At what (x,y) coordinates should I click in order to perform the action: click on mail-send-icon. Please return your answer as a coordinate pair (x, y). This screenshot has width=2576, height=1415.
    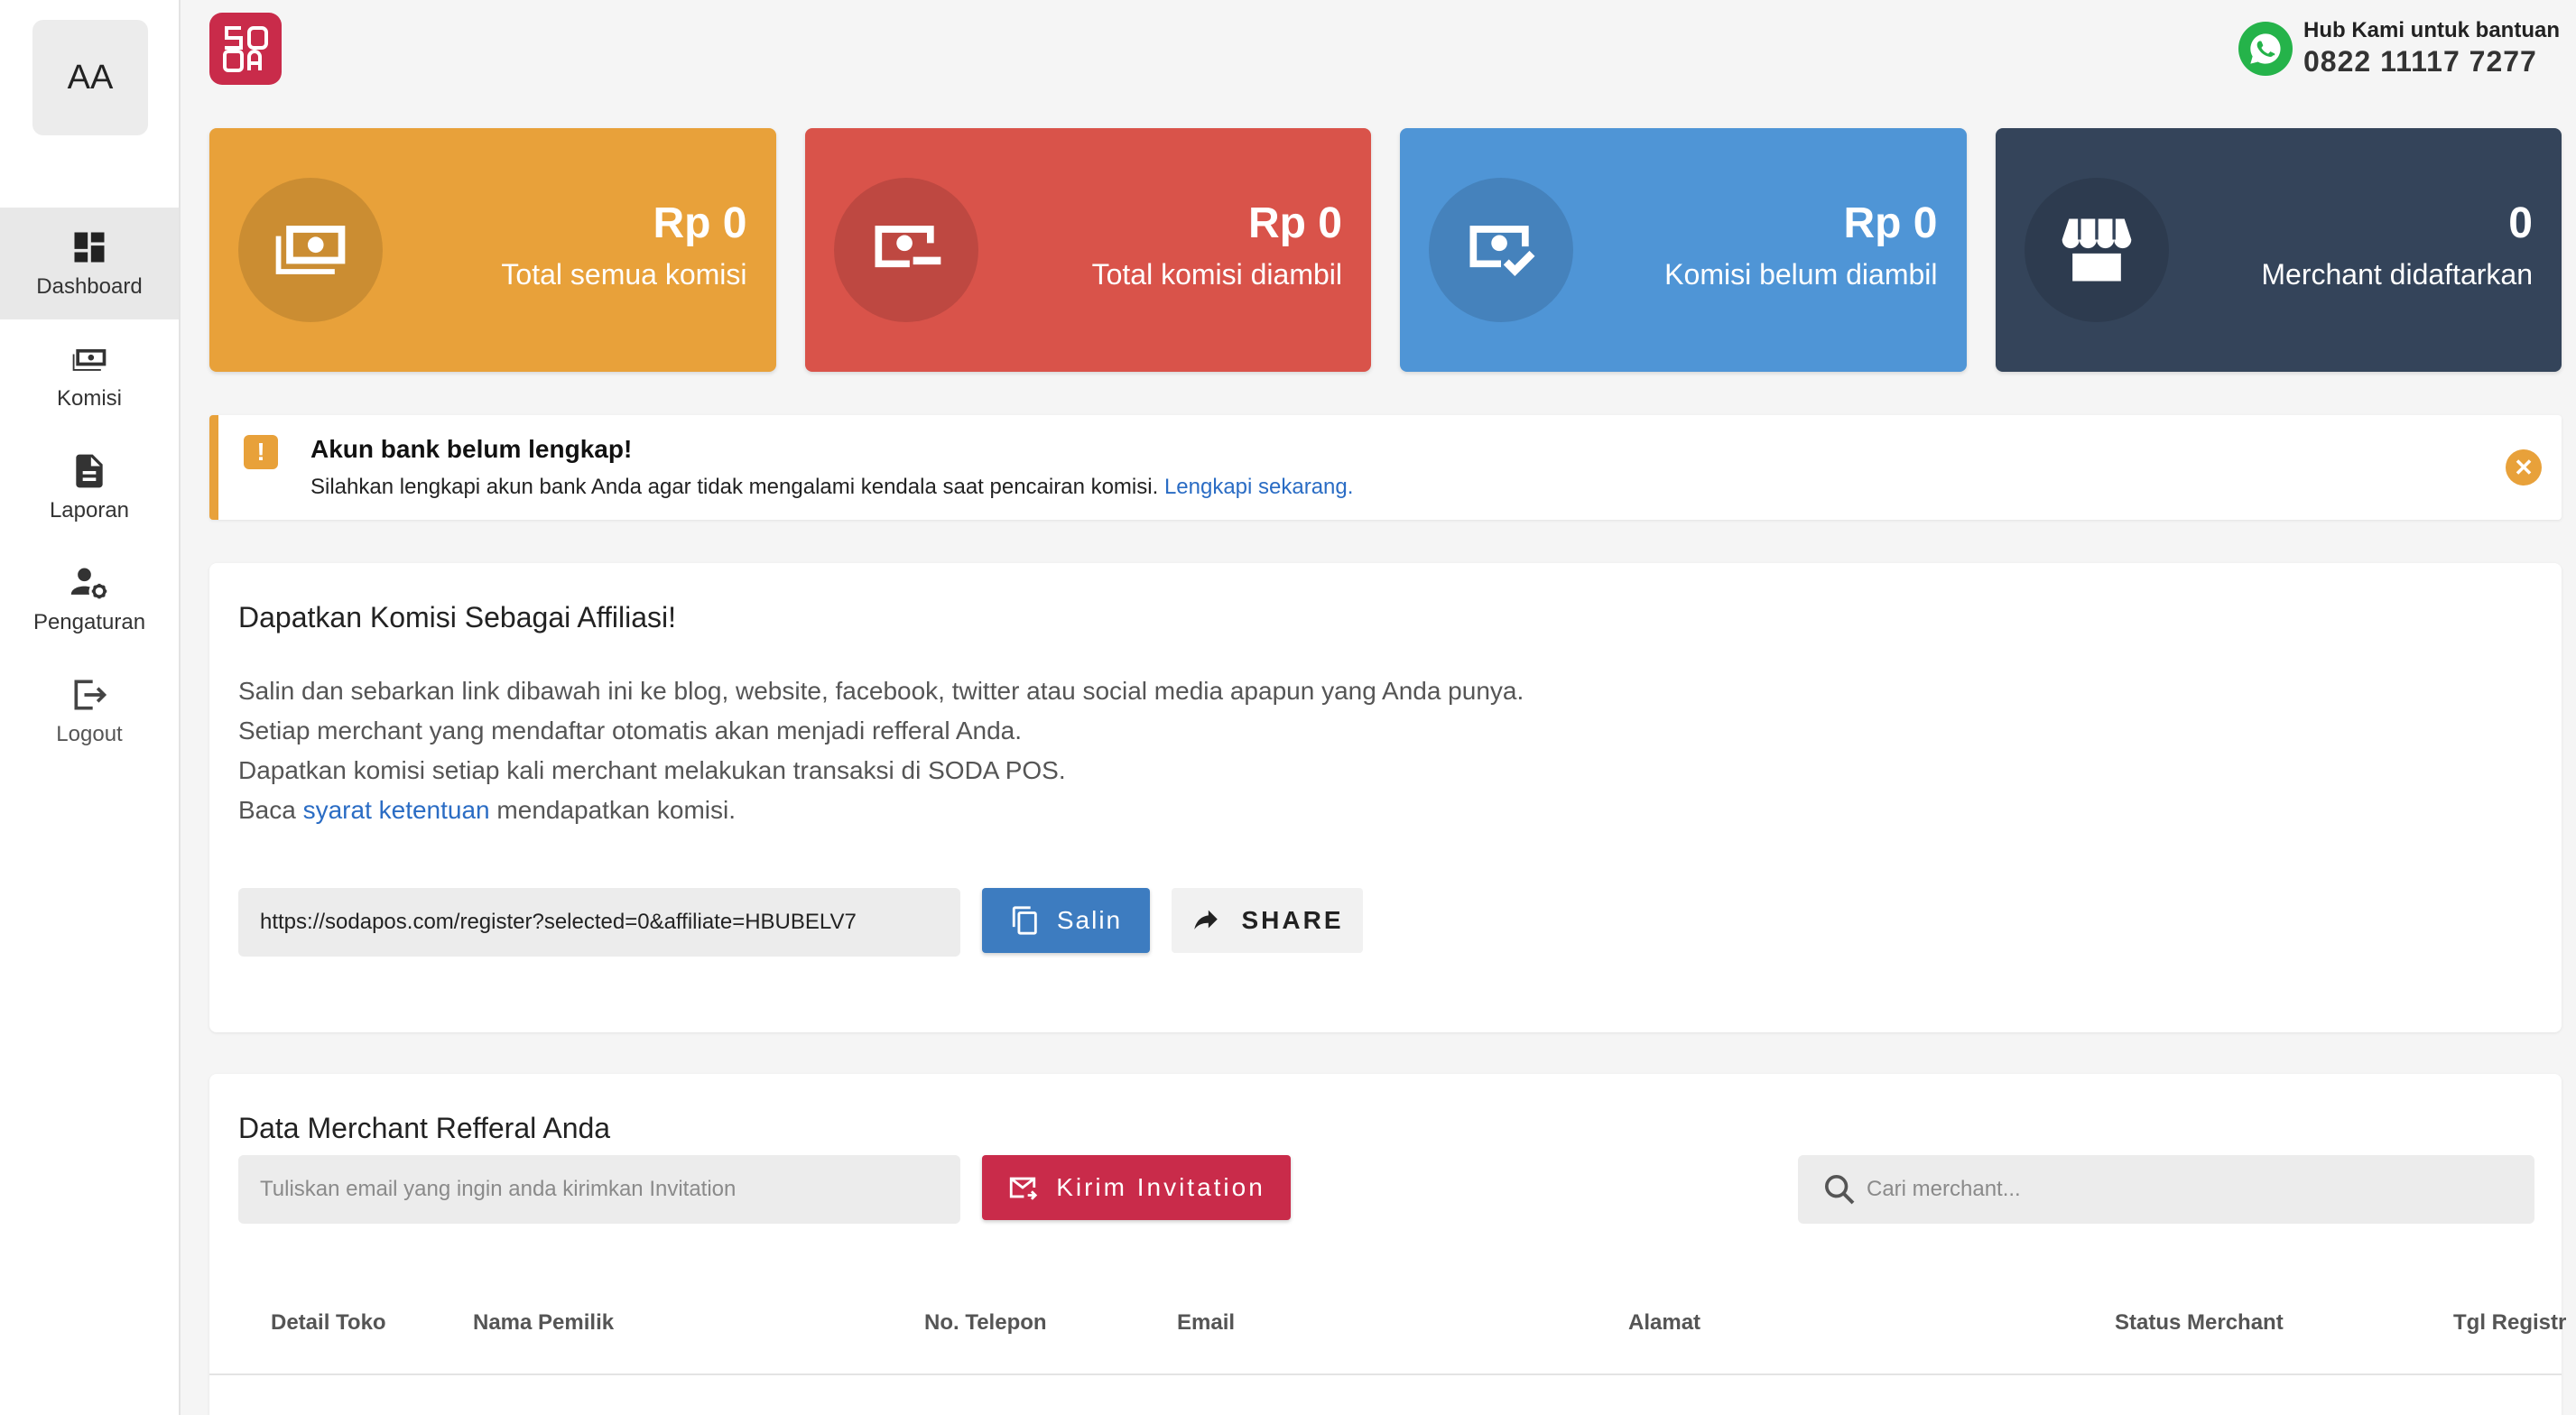
    Looking at the image, I should click on (1024, 1188).